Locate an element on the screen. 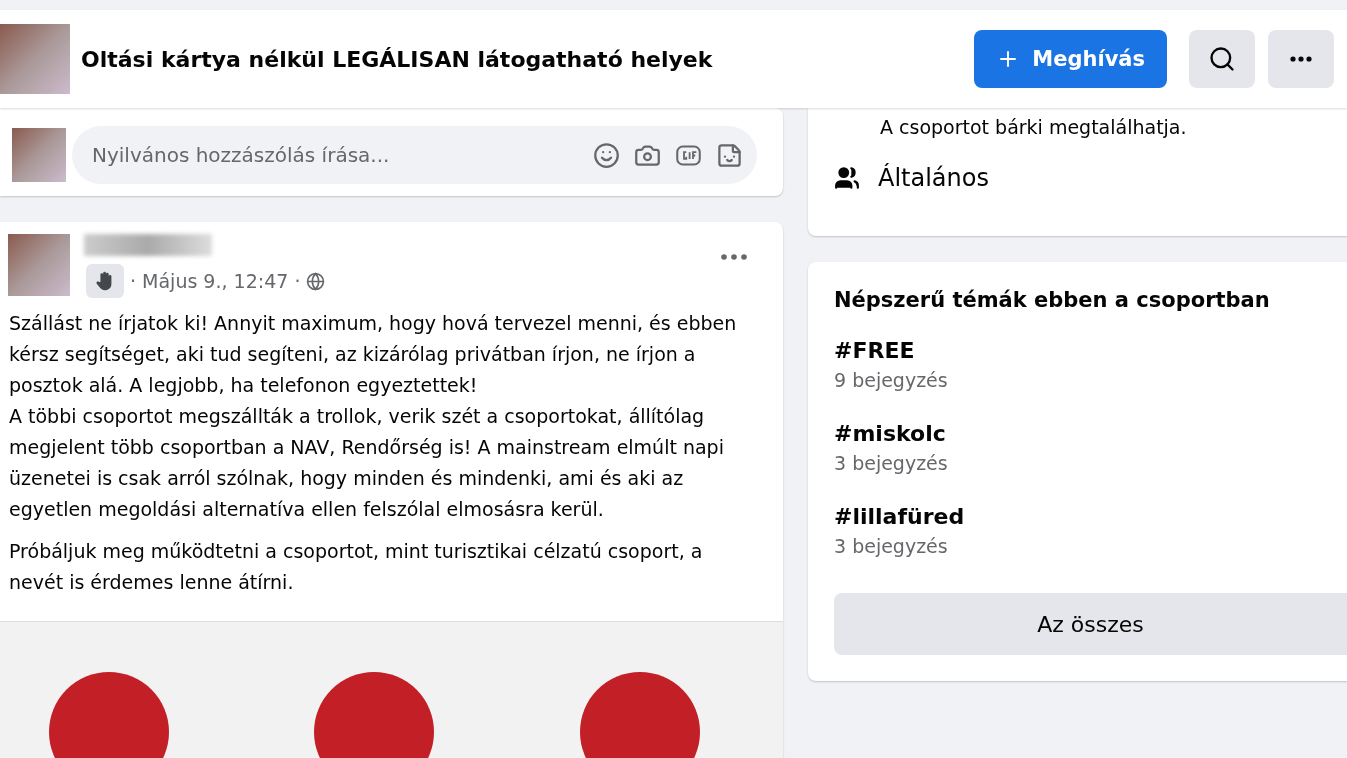 Image resolution: width=1347 pixels, height=758 pixels. user-avatar is located at coordinates (39, 155).